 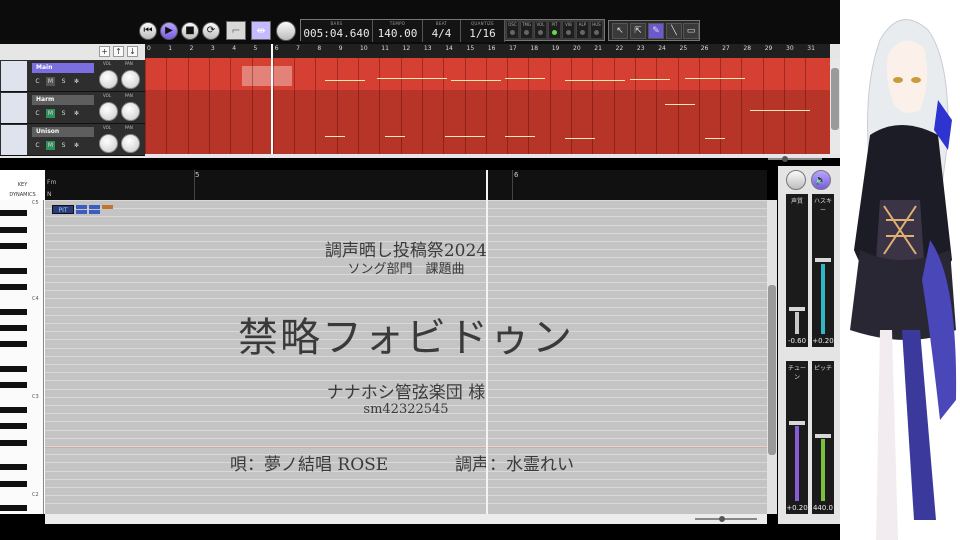 What do you see at coordinates (406, 519) in the screenshot?
I see `roll-horizontal-scrollbar` at bounding box center [406, 519].